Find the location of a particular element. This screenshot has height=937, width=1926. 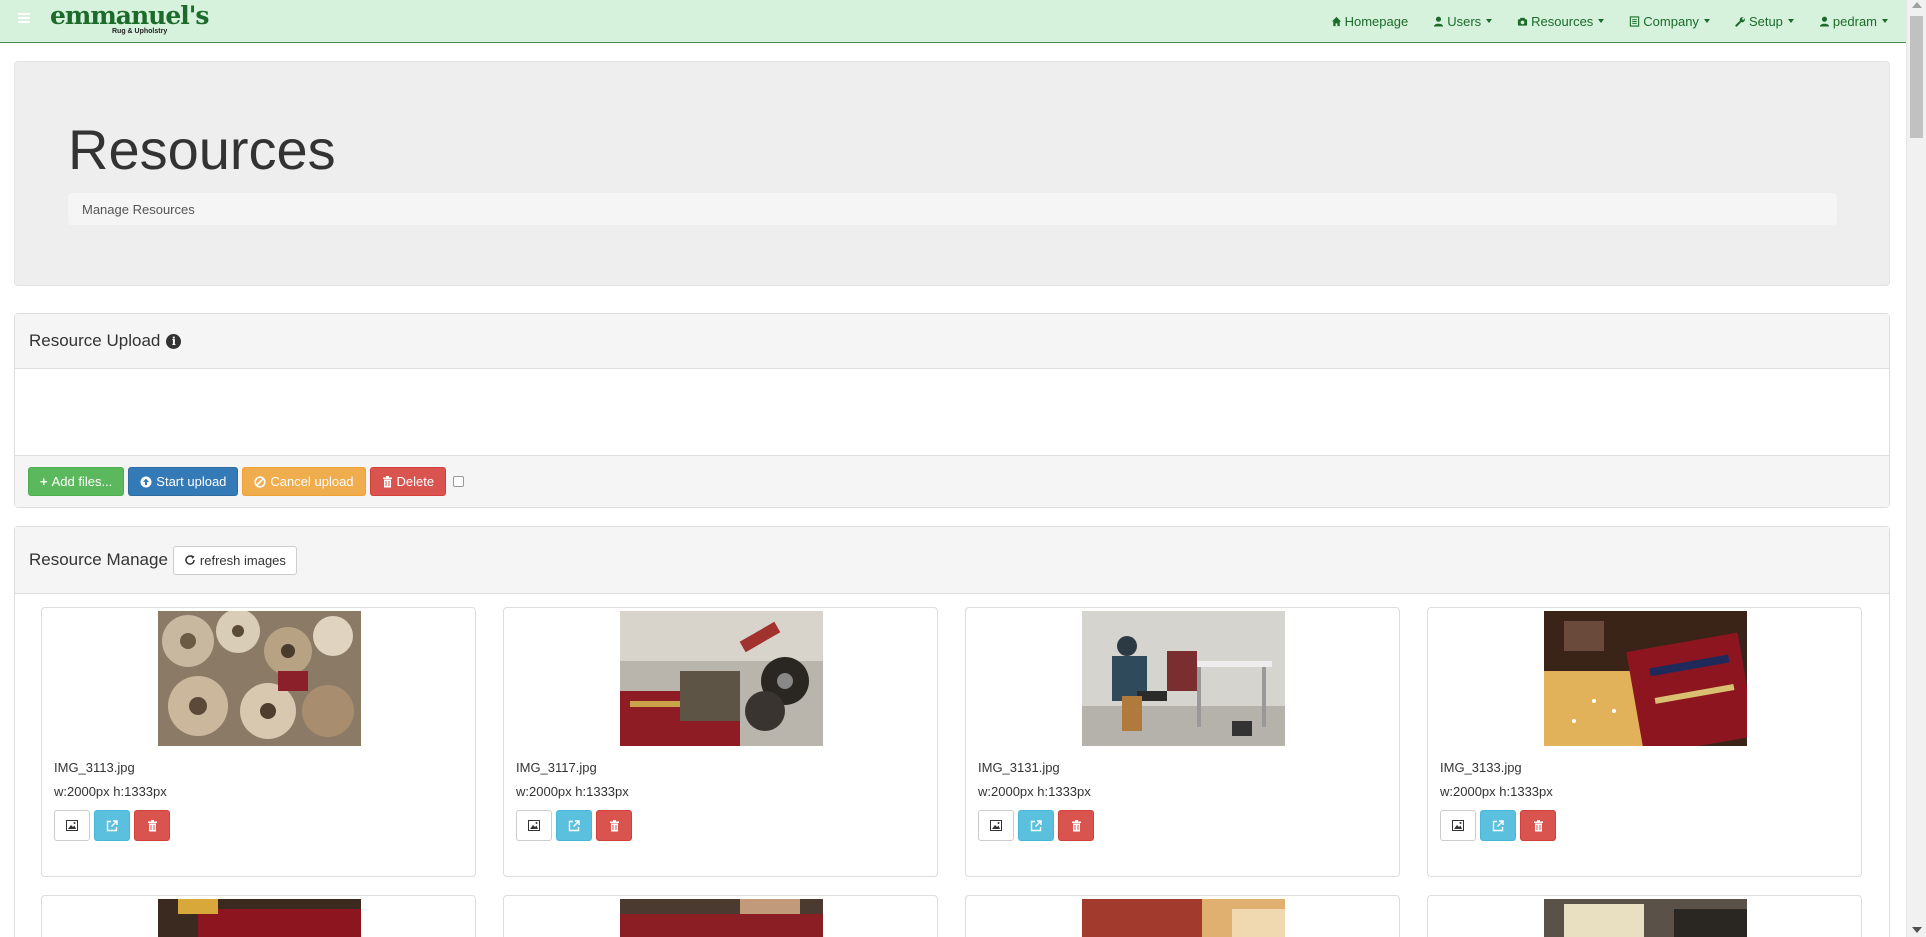

button-label: Delete is located at coordinates (415, 481).